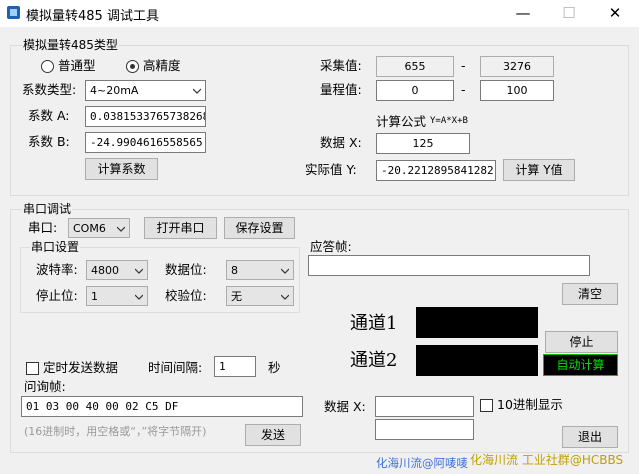 The height and width of the screenshot is (474, 639). Describe the element at coordinates (539, 170) in the screenshot. I see `calc-y-button: 计算 Y值` at that location.